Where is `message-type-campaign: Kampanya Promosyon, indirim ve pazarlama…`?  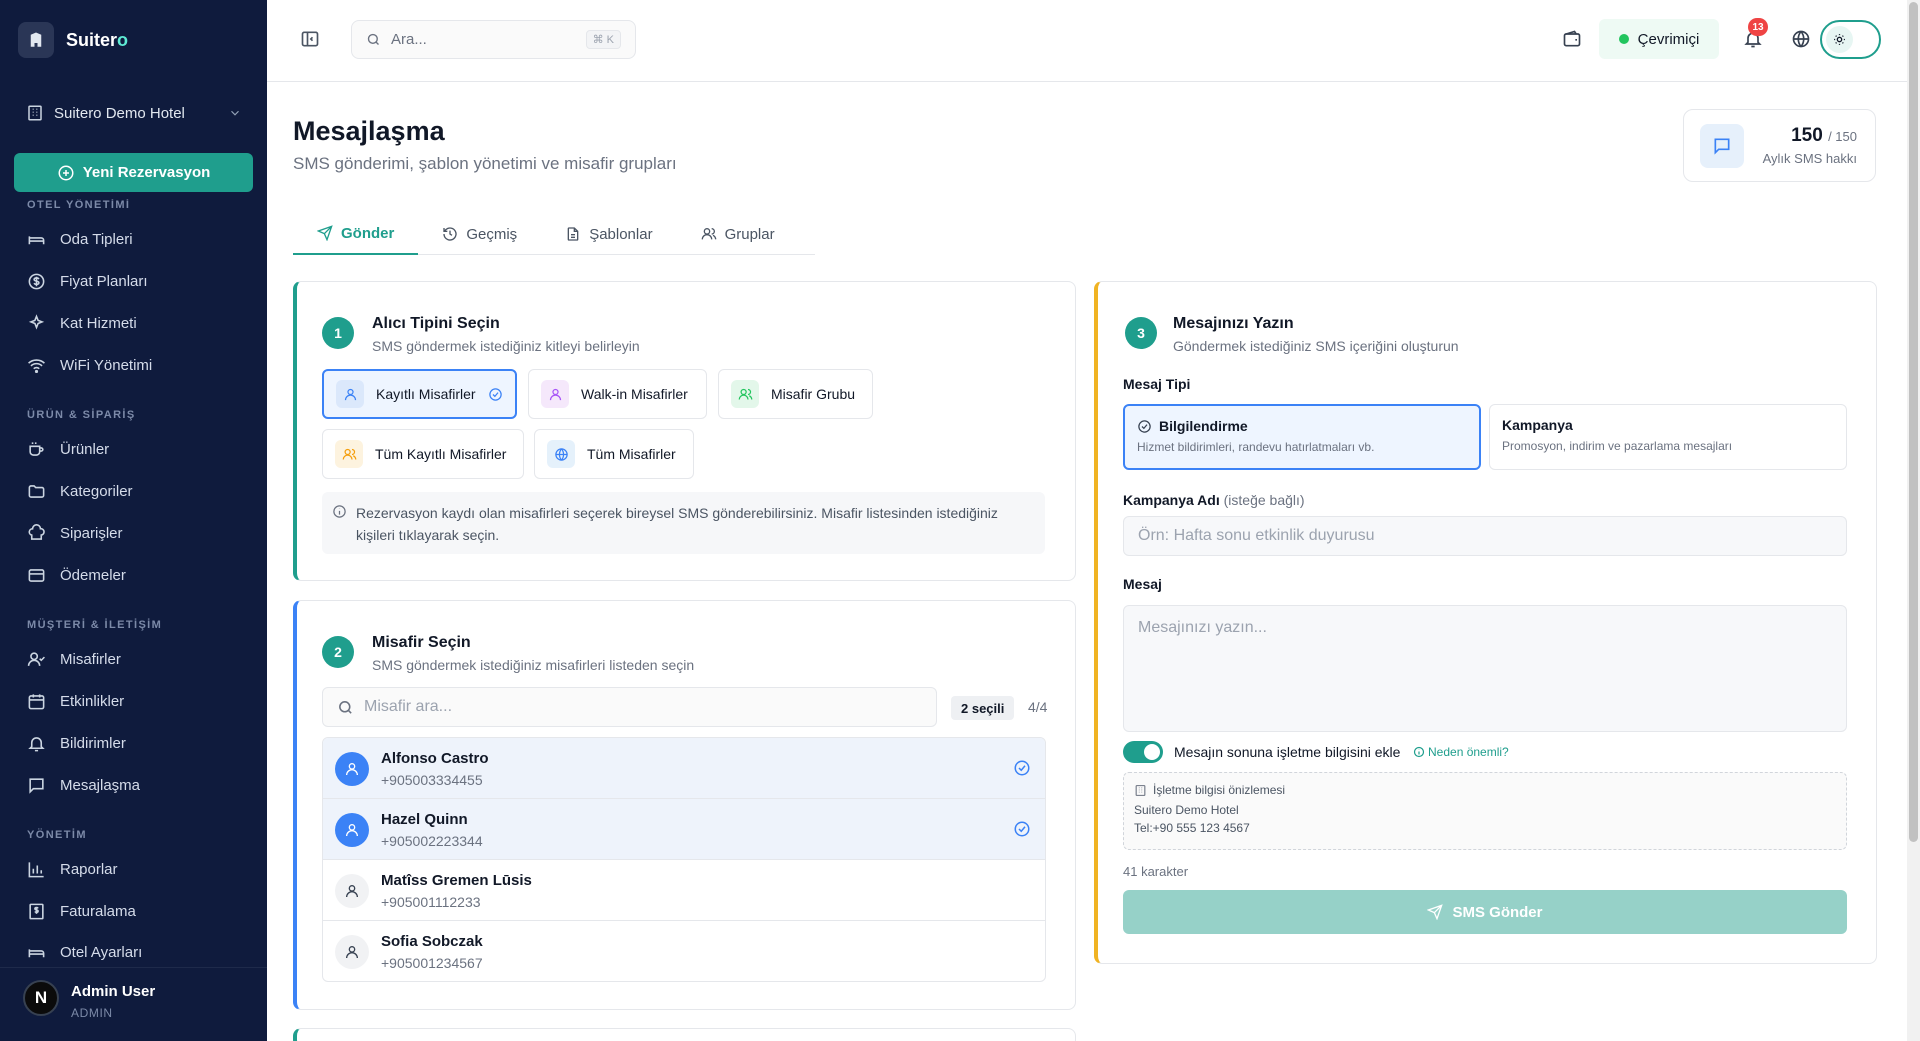
message-type-campaign: Kampanya Promosyon, indirim ve pazarlama… is located at coordinates (1668, 437).